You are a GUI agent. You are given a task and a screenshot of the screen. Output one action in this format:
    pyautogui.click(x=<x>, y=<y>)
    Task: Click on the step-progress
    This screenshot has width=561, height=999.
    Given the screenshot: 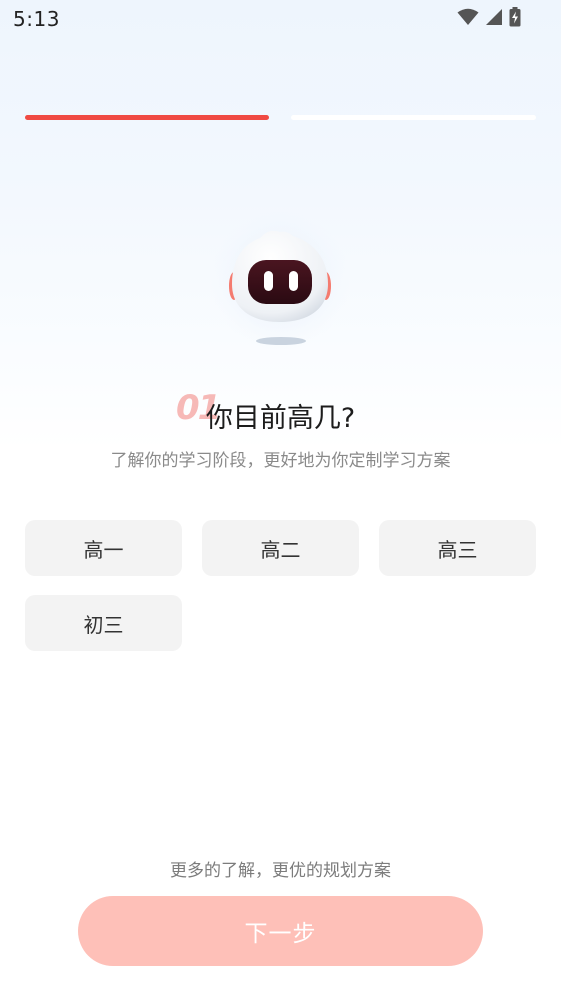 What is the action you would take?
    pyautogui.click(x=280, y=117)
    